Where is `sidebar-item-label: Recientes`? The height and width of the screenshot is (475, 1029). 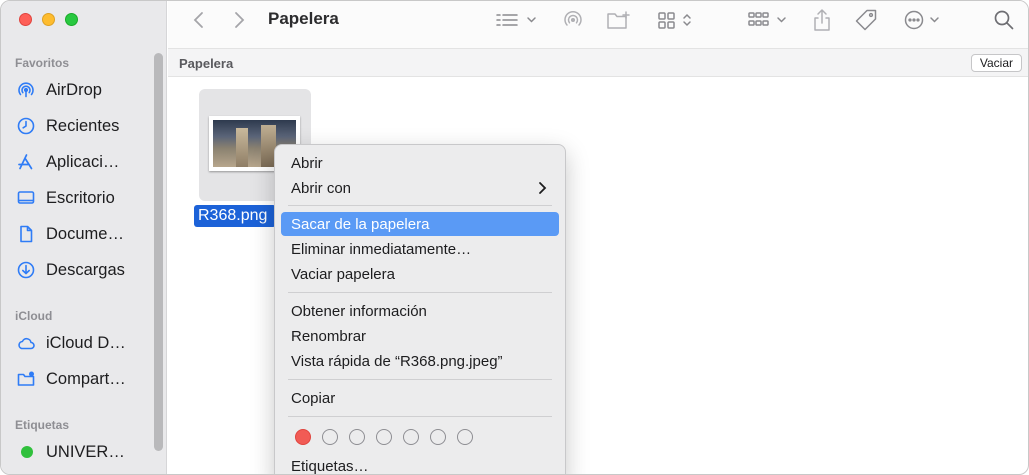 sidebar-item-label: Recientes is located at coordinates (83, 125).